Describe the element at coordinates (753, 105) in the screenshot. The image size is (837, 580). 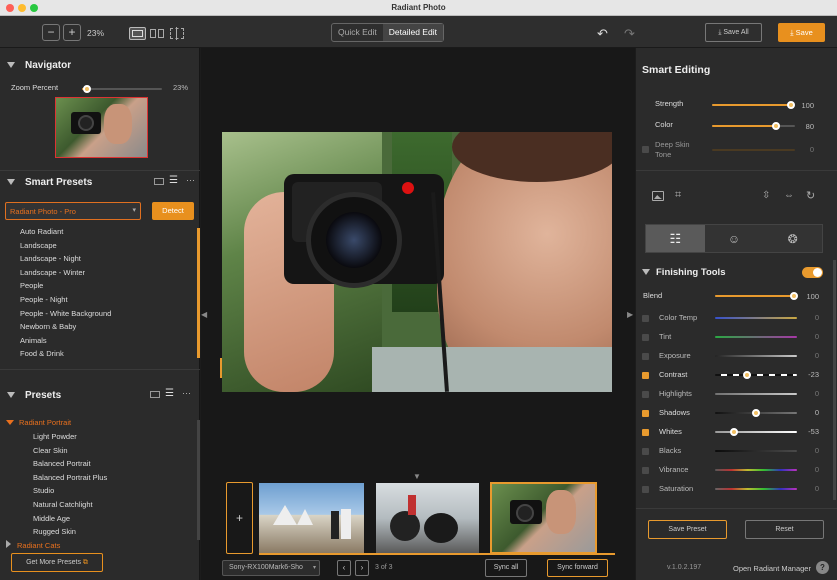
I see `strength-slider` at that location.